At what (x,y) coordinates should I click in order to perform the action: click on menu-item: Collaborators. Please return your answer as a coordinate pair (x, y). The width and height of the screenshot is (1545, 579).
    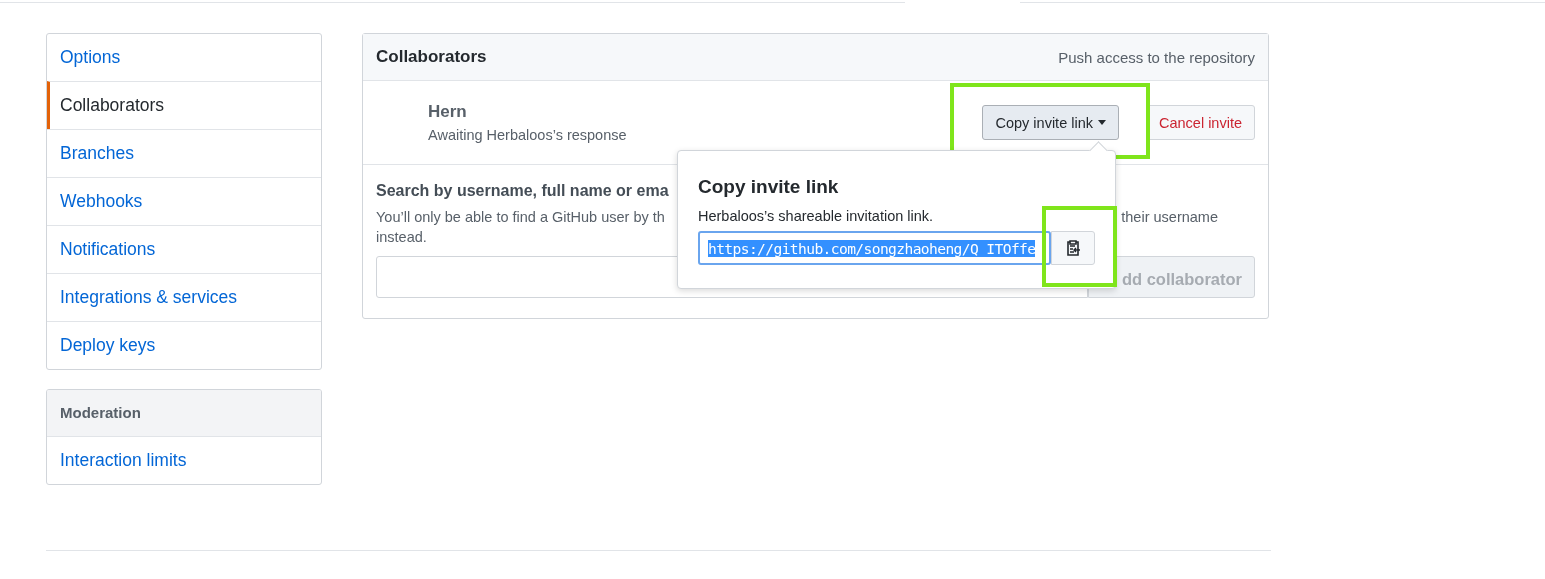
    Looking at the image, I should click on (184, 105).